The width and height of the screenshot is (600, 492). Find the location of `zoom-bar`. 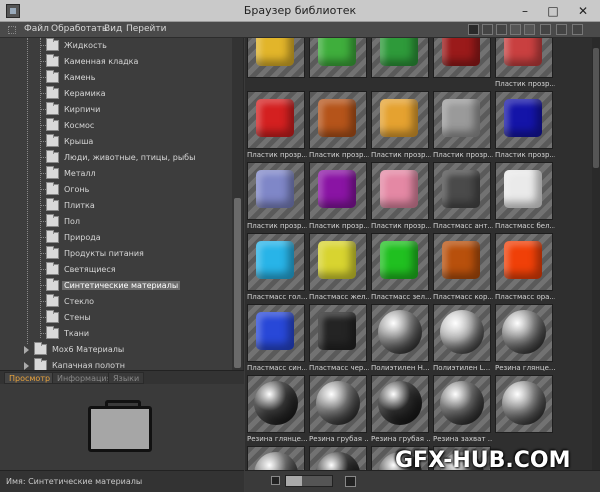

zoom-bar is located at coordinates (422, 481).